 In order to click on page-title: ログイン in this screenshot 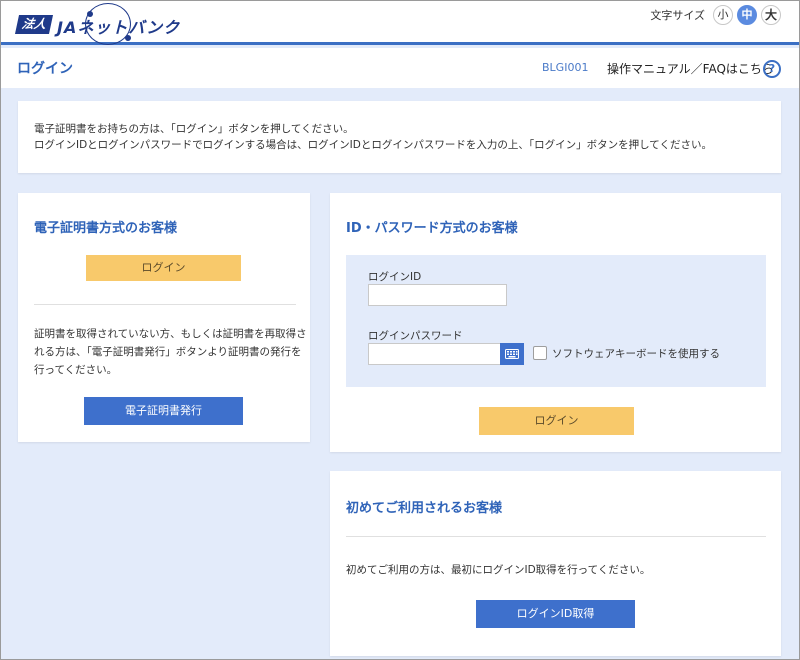, I will do `click(45, 69)`.